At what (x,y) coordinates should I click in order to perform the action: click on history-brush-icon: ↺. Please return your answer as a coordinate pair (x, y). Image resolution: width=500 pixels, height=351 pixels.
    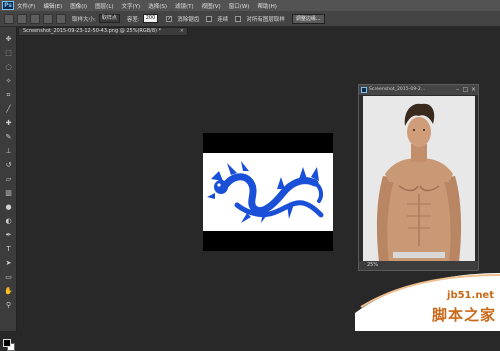
    Looking at the image, I should click on (8, 165).